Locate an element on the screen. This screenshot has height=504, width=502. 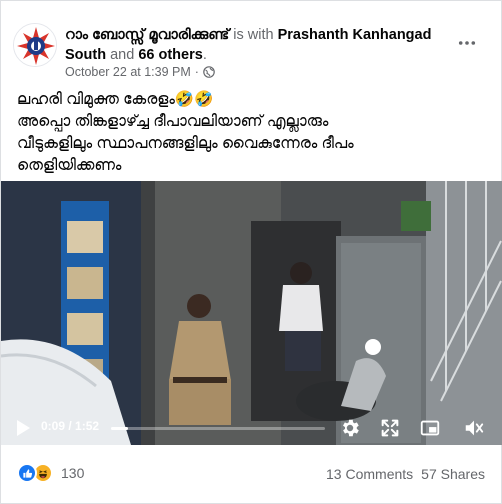
shares-count-link: 57 Shares is located at coordinates (453, 474).